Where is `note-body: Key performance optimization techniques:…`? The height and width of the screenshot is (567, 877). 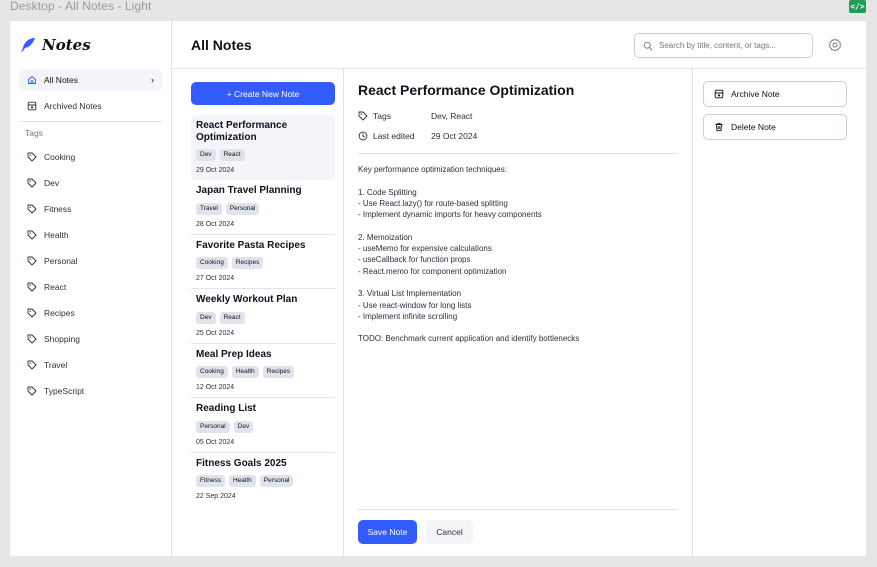 note-body: Key performance optimization techniques:… is located at coordinates (518, 254).